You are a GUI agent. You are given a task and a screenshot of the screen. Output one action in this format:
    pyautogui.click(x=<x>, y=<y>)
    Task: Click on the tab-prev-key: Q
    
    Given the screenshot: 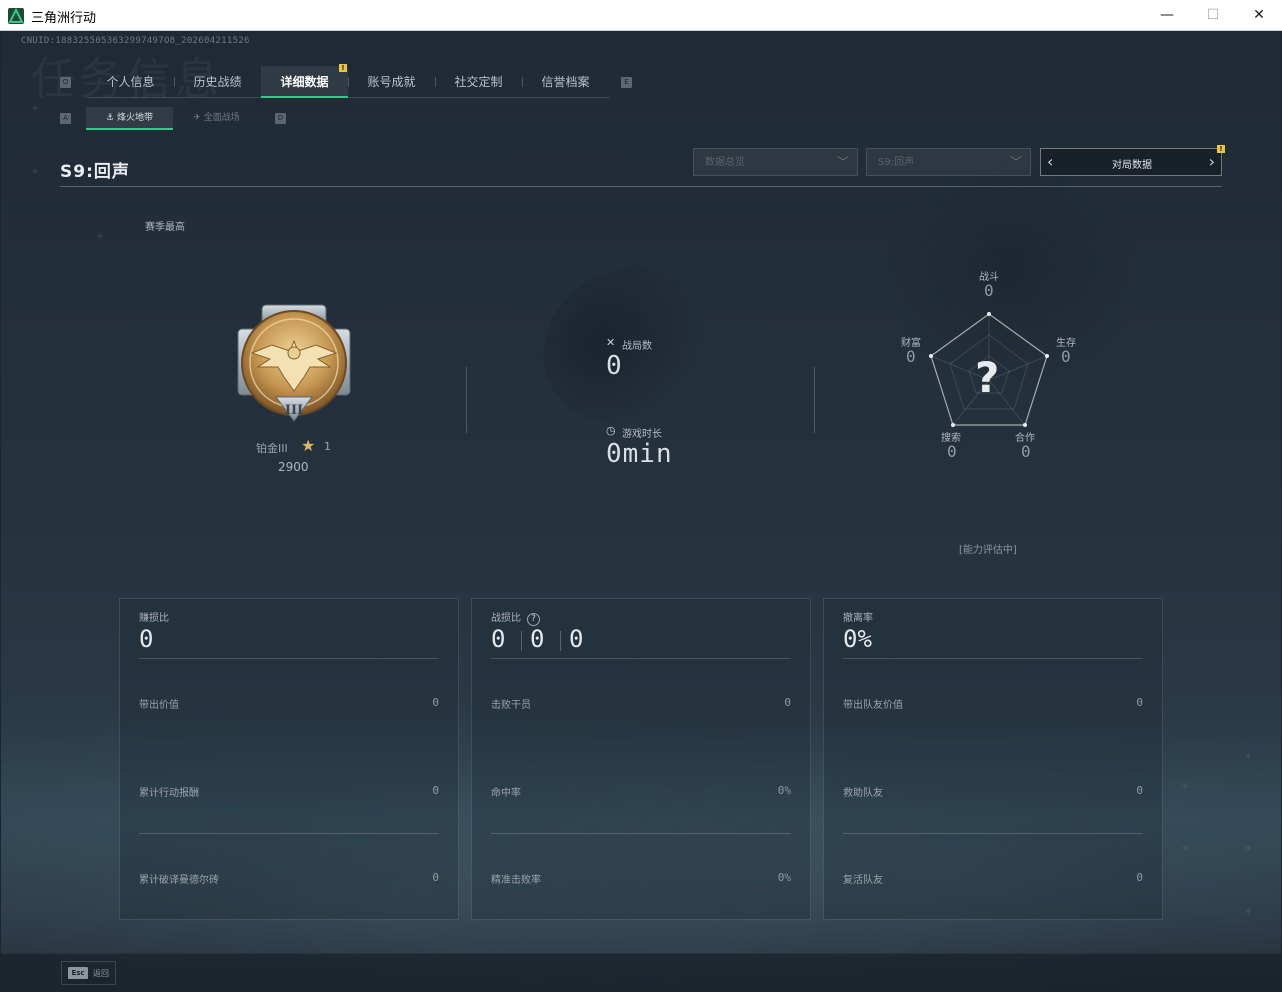 What is the action you would take?
    pyautogui.click(x=65, y=82)
    